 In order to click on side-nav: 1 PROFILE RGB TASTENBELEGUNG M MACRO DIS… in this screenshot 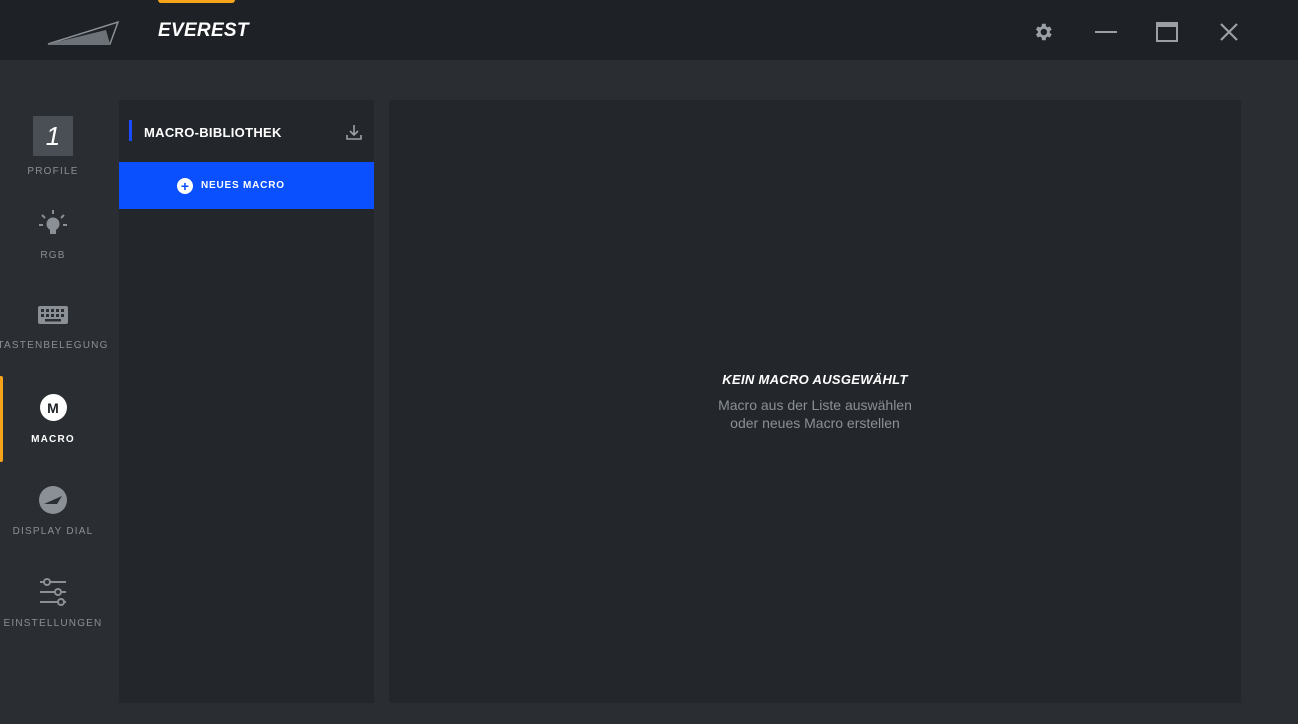, I will do `click(54, 376)`.